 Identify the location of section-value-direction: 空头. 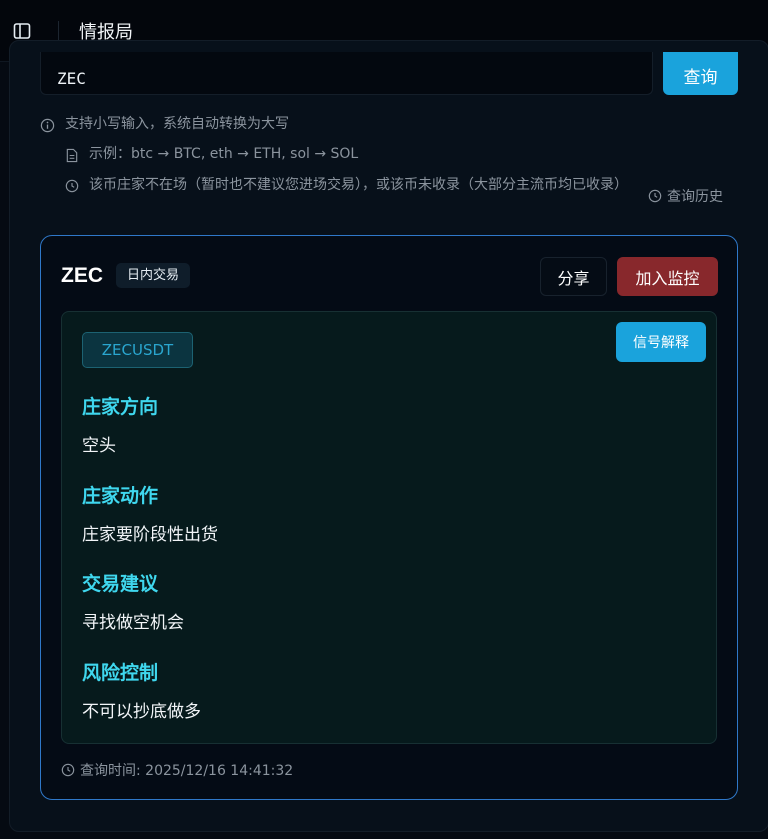
(99, 446).